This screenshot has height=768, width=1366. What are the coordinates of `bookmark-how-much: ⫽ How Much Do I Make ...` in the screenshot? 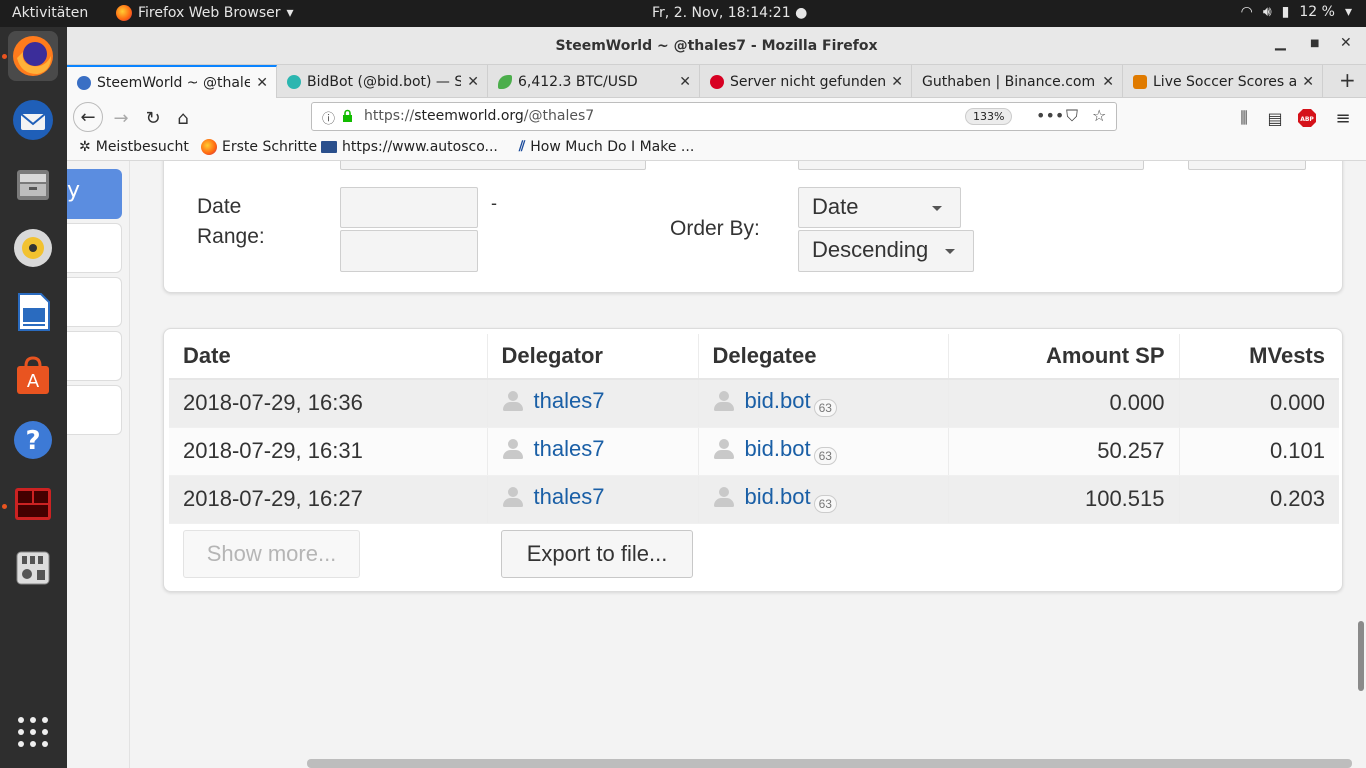 It's located at (606, 147).